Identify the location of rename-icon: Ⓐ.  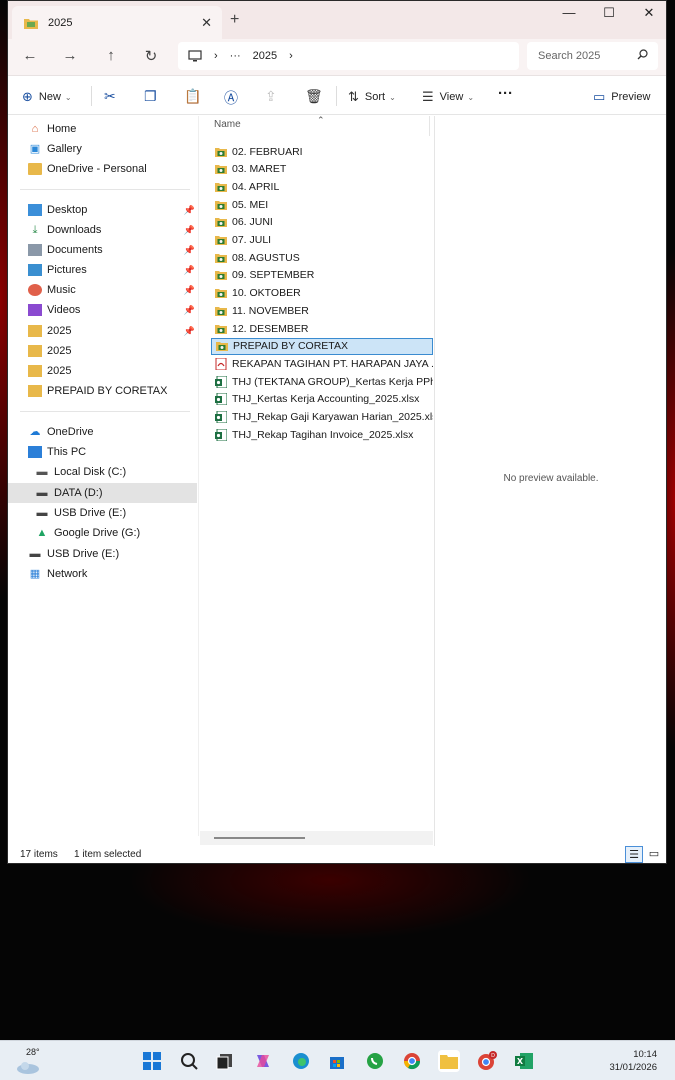
(231, 98).